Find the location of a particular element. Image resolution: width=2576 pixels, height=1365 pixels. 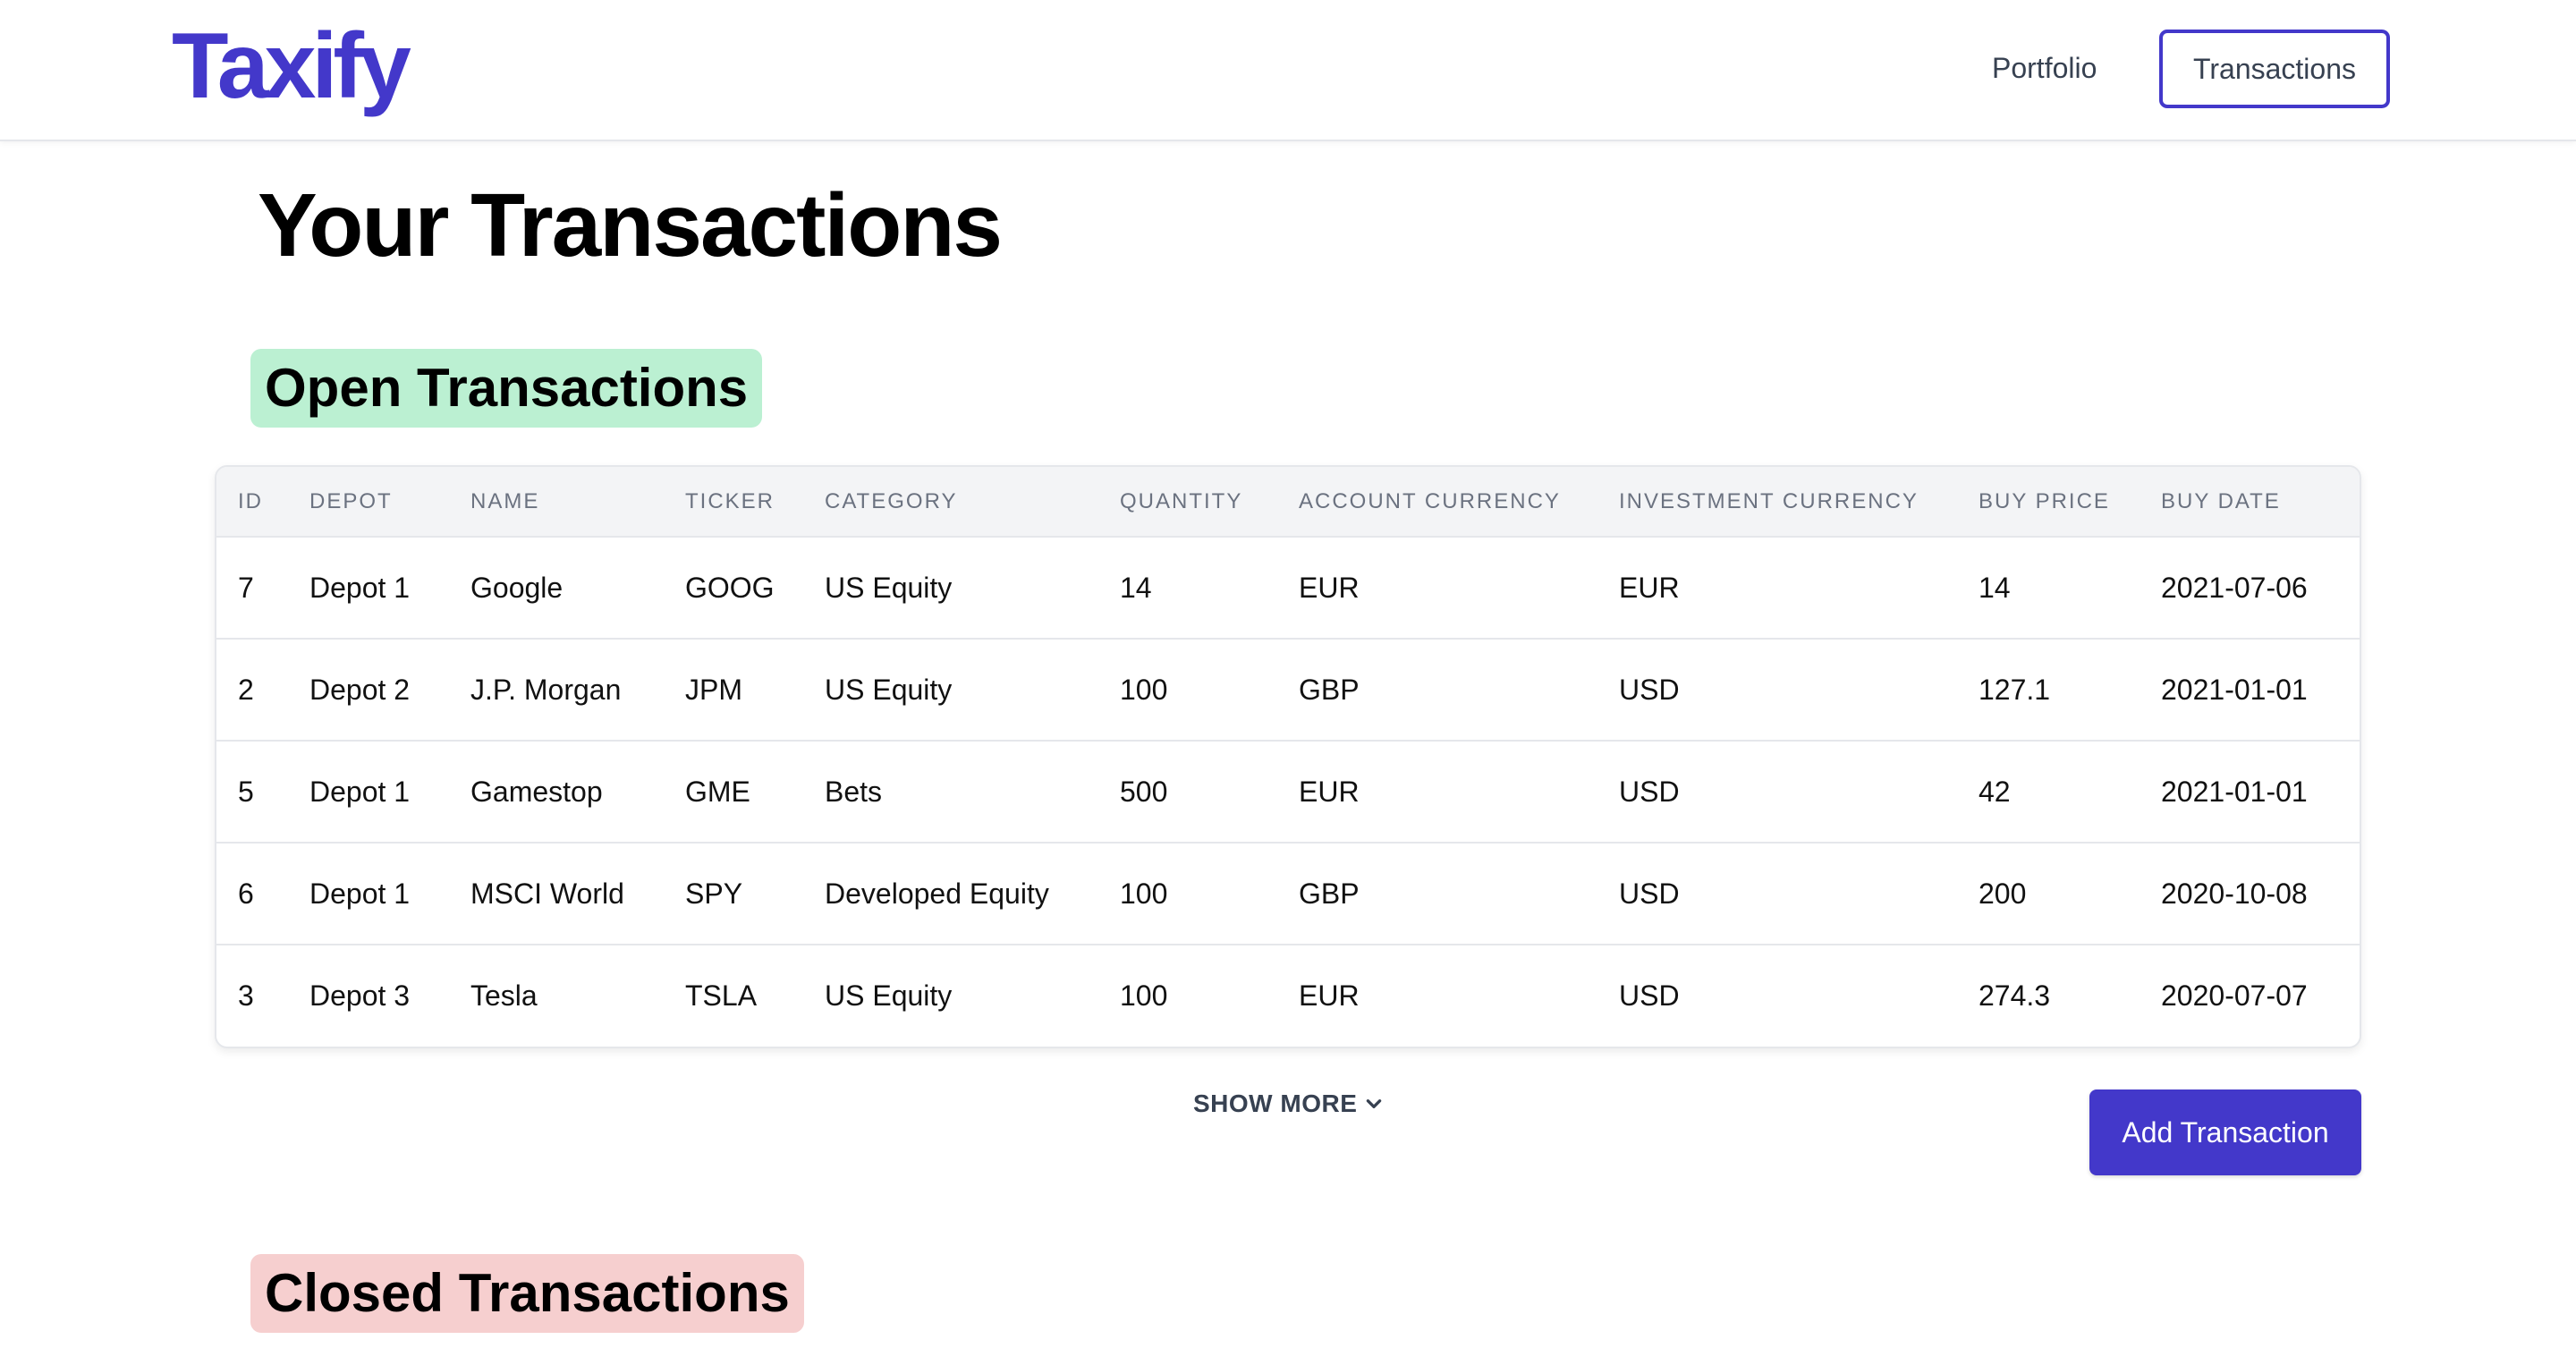

cell-ticker: SPY is located at coordinates (714, 893).